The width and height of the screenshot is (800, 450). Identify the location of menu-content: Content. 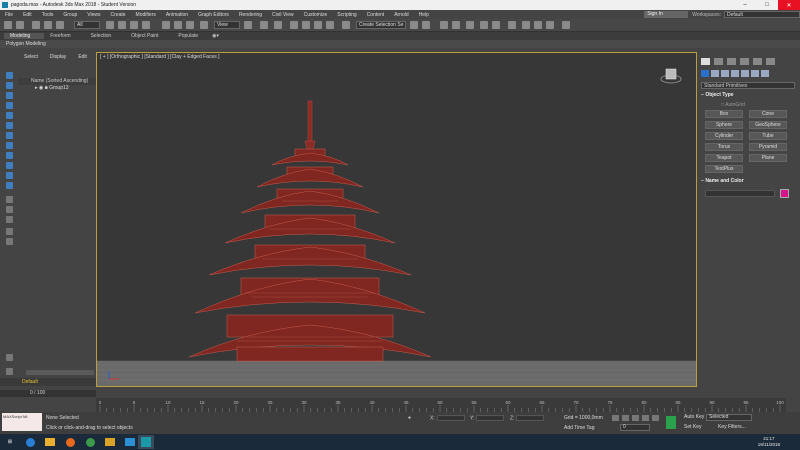
(376, 15).